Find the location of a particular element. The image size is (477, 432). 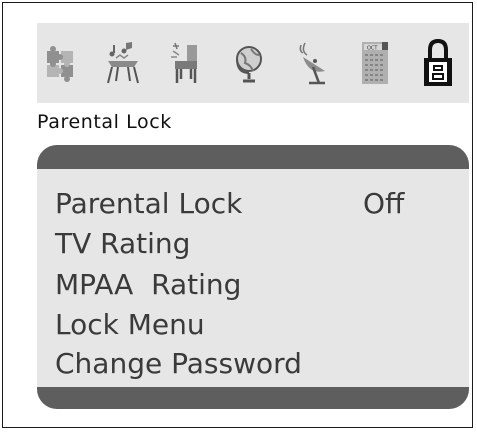

menu-item-mpaa-rating: MPAA Rating is located at coordinates (148, 285).